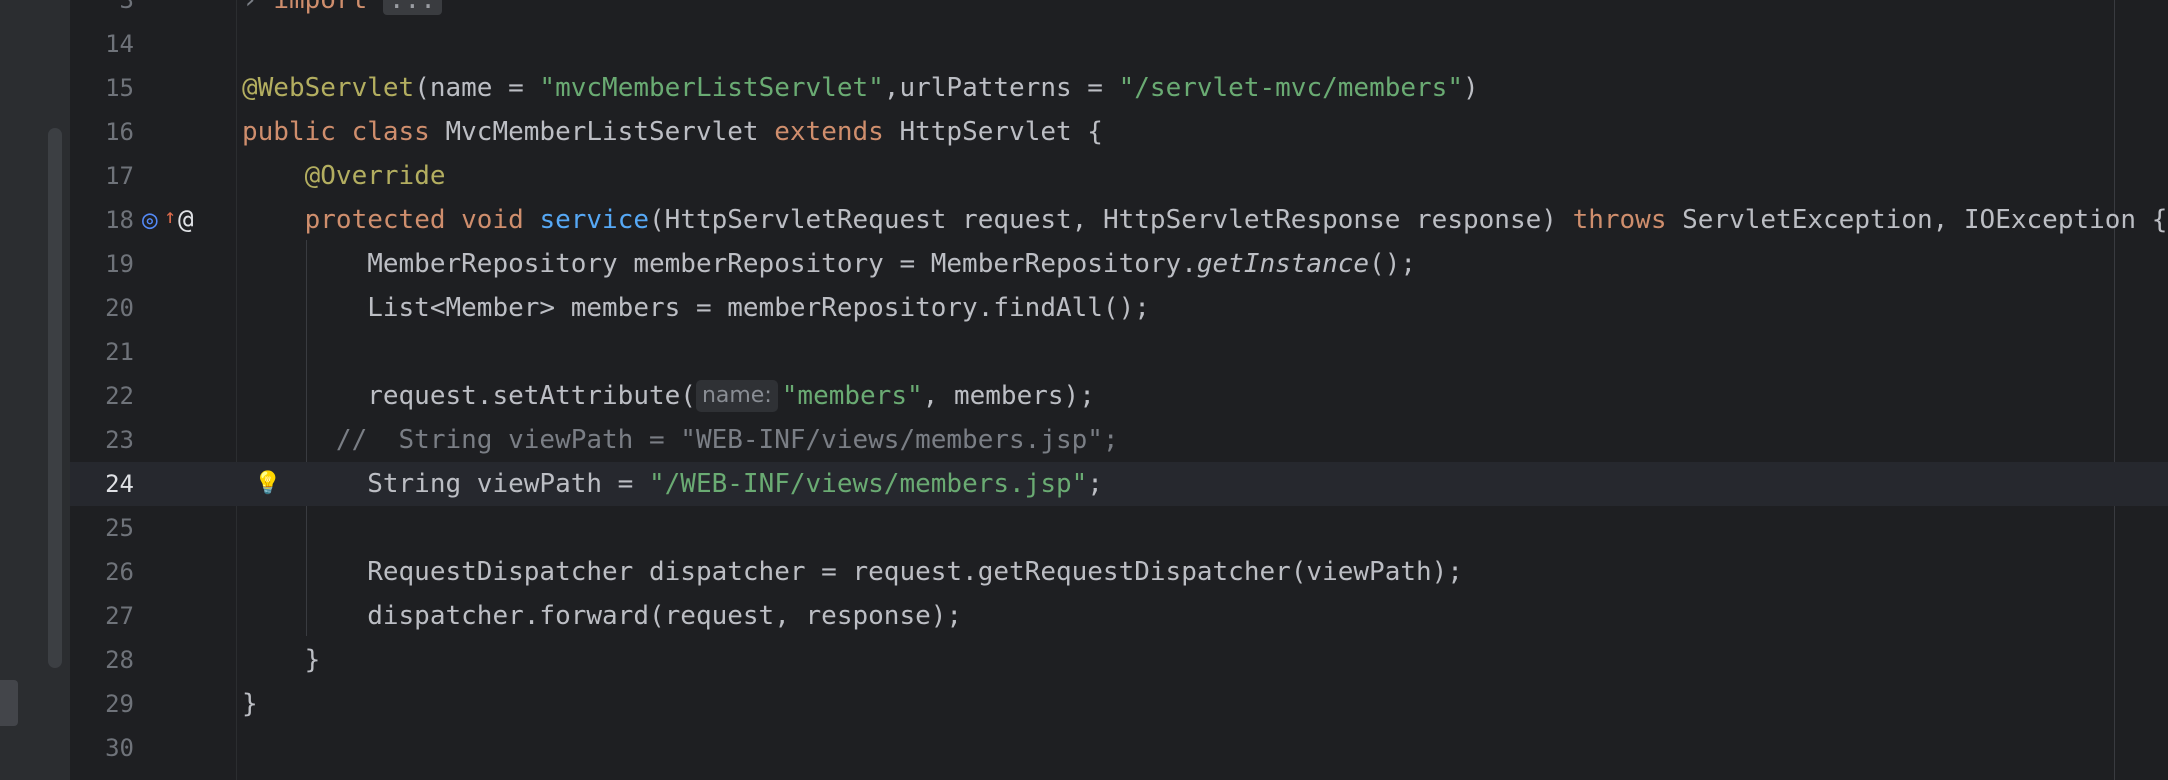  What do you see at coordinates (422, 220) in the screenshot?
I see `code-token: protected void` at bounding box center [422, 220].